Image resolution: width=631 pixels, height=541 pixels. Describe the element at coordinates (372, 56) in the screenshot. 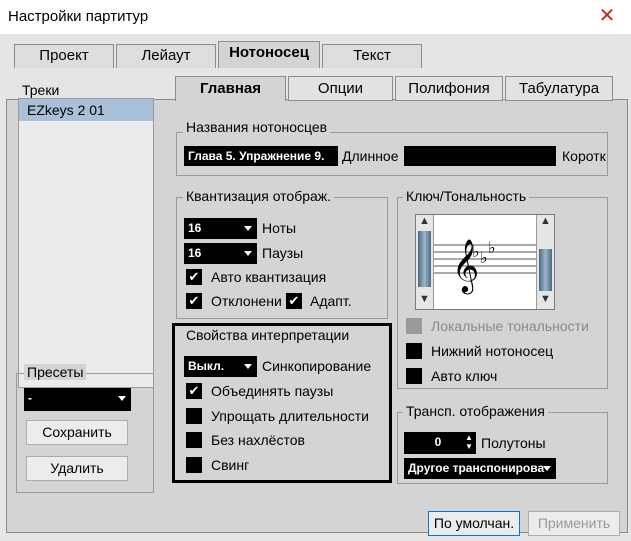

I see `tab-text: Текст` at that location.